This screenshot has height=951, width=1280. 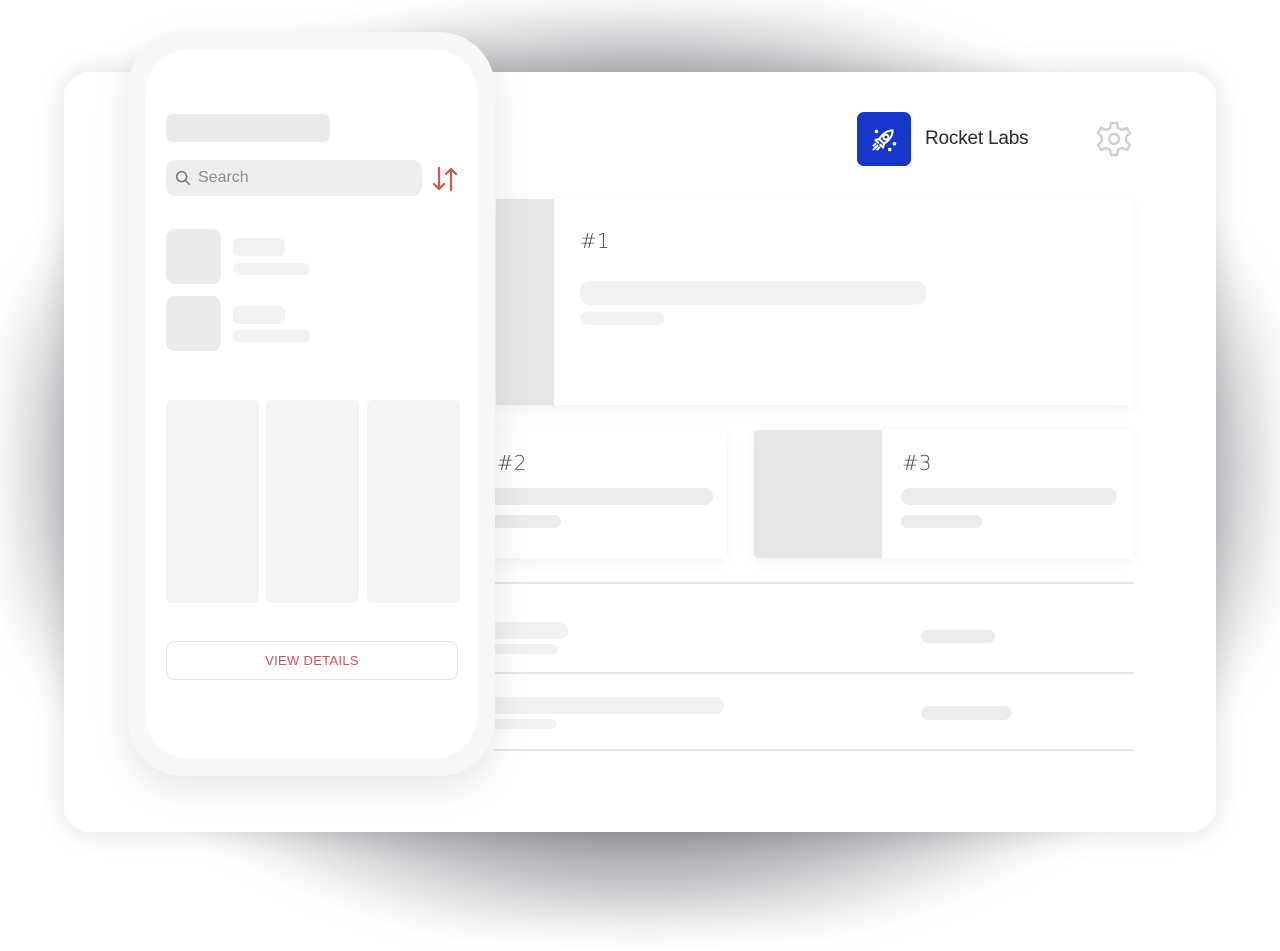 I want to click on search-input, so click(x=298, y=178).